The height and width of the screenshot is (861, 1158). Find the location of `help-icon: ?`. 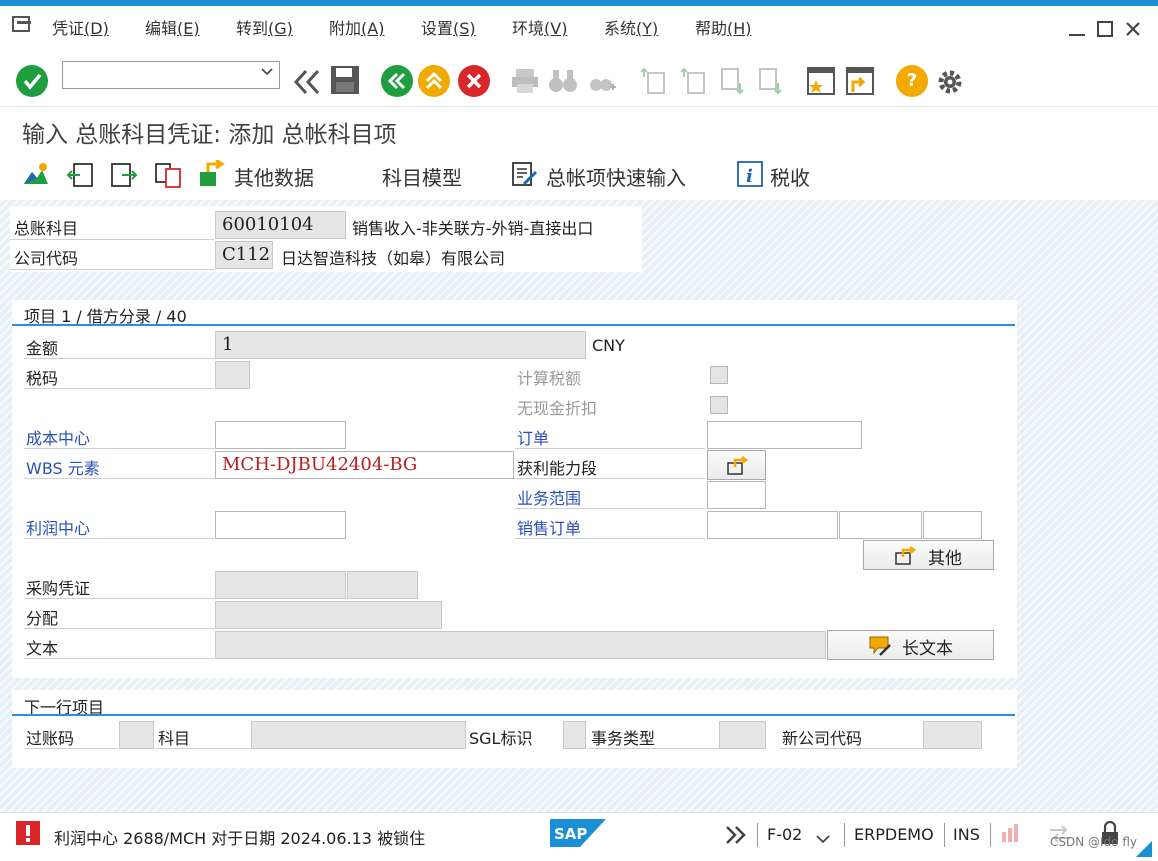

help-icon: ? is located at coordinates (912, 81).